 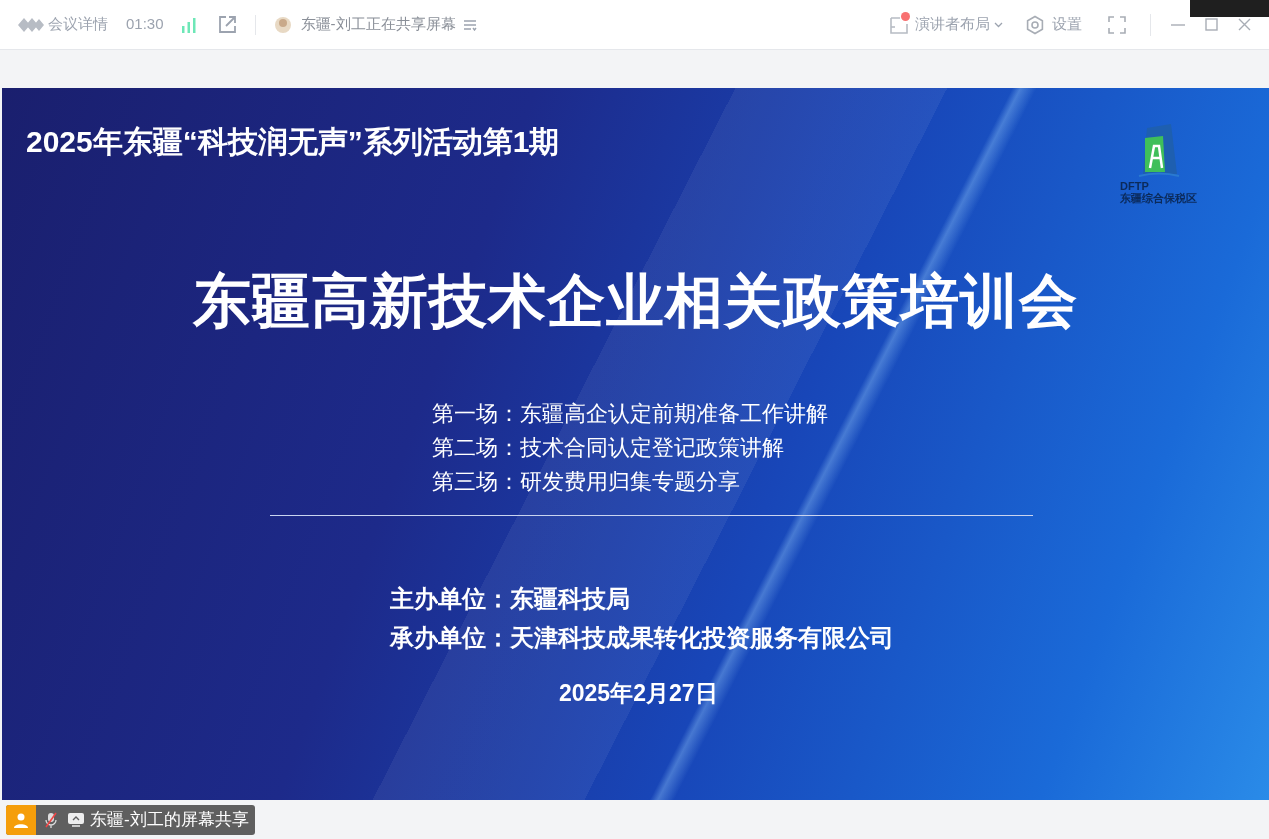 What do you see at coordinates (1158, 198) in the screenshot?
I see `logo-name: 东疆综合保税区` at bounding box center [1158, 198].